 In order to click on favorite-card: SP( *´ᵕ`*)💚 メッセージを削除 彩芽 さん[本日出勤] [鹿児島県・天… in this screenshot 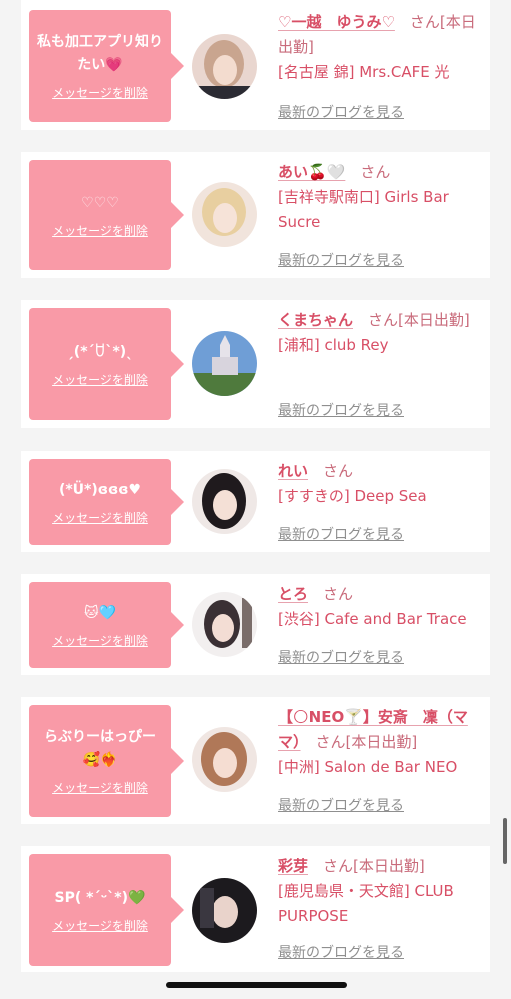, I will do `click(255, 909)`.